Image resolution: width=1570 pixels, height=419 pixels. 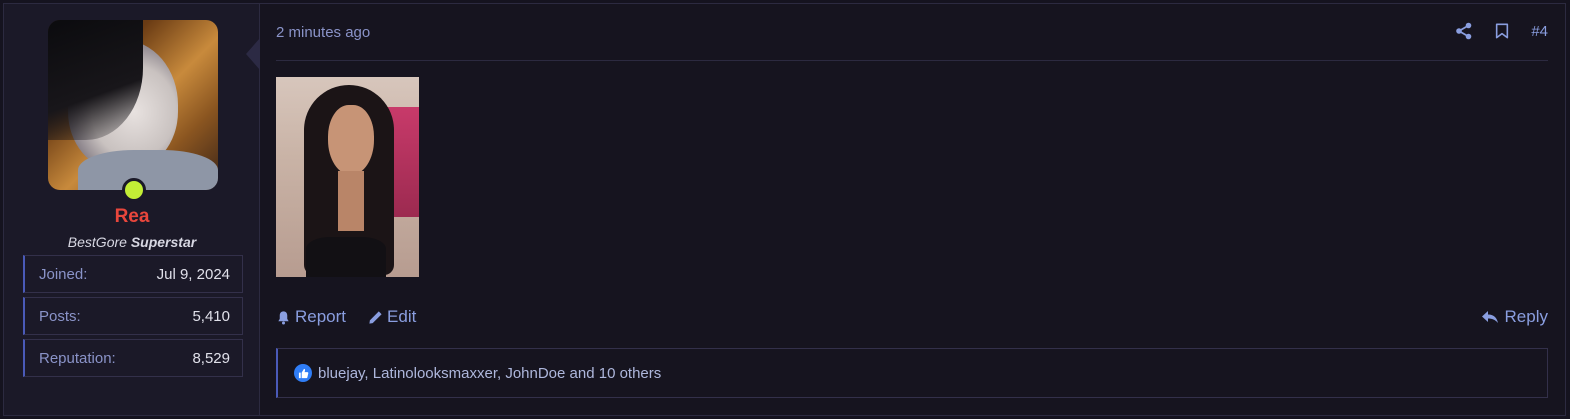 I want to click on edit-label: Edit, so click(x=402, y=316).